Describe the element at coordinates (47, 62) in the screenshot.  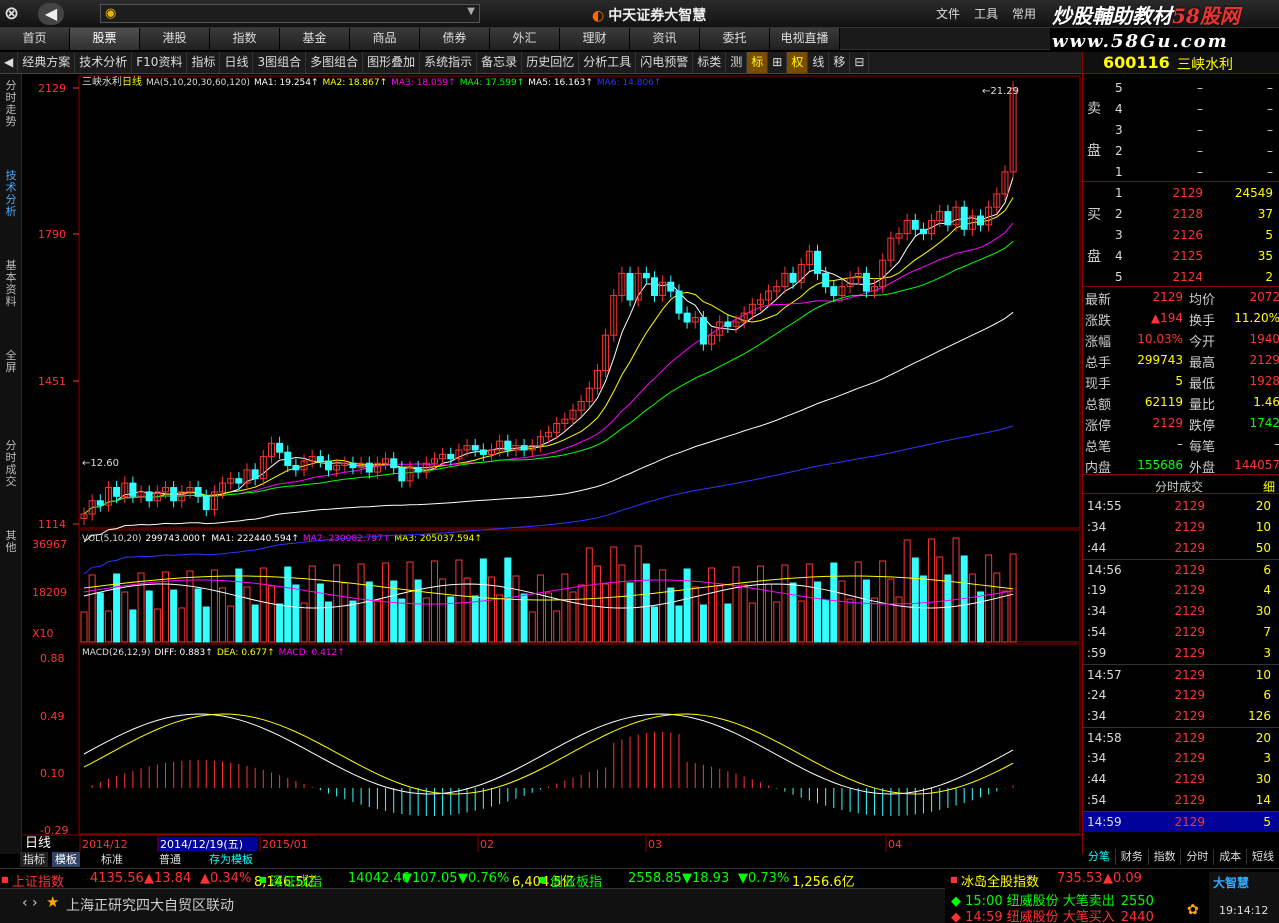
I see `toolbar-item-0: 经典方案` at that location.